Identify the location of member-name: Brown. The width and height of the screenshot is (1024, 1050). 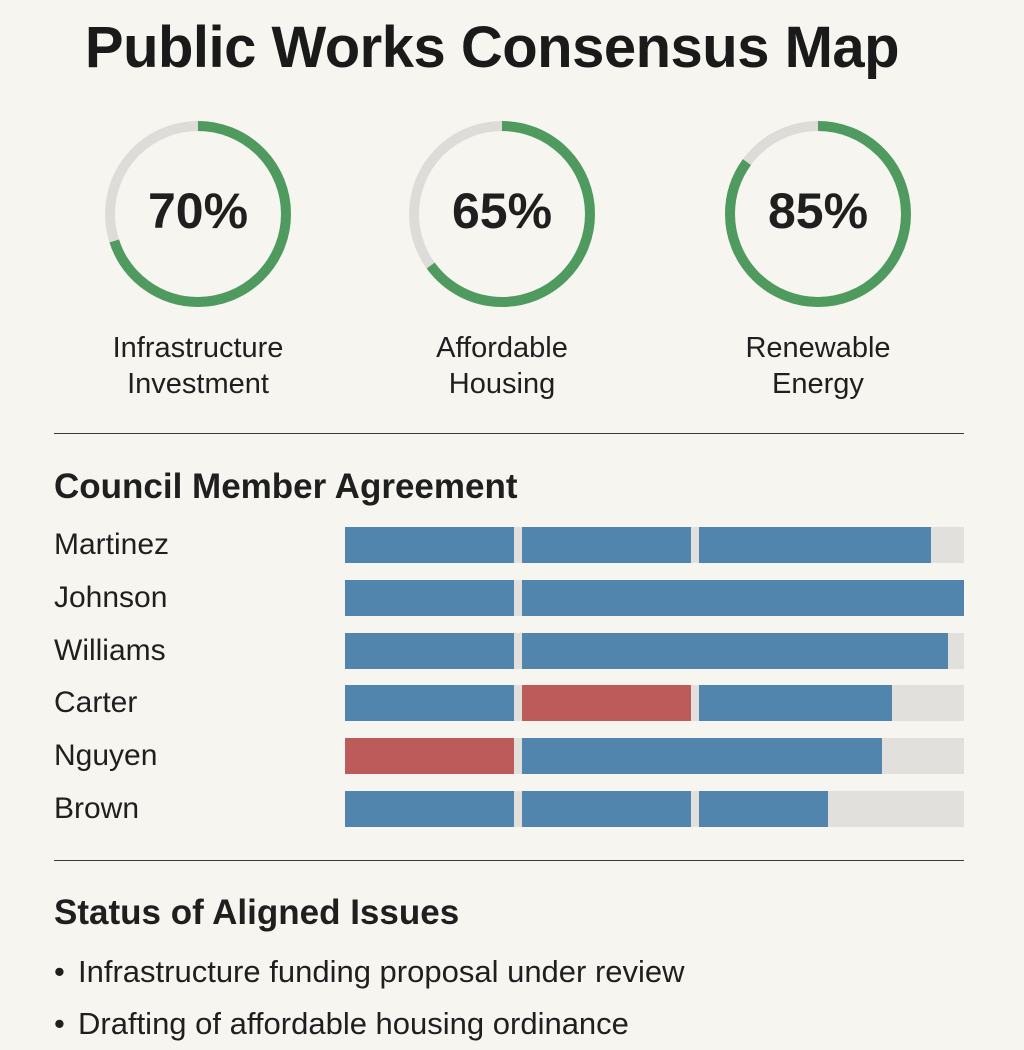
(97, 808).